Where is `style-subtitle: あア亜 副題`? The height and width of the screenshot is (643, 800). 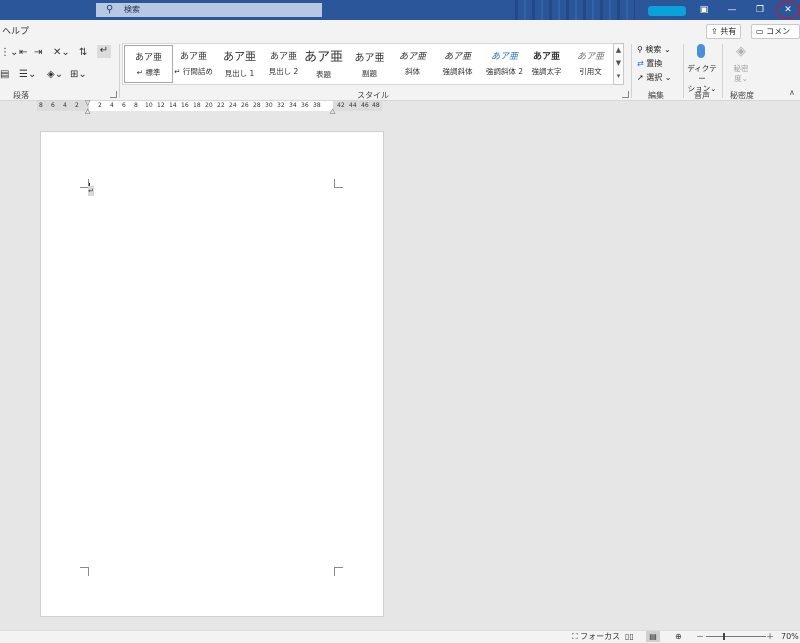
style-subtitle: あア亜 副題 is located at coordinates (369, 63).